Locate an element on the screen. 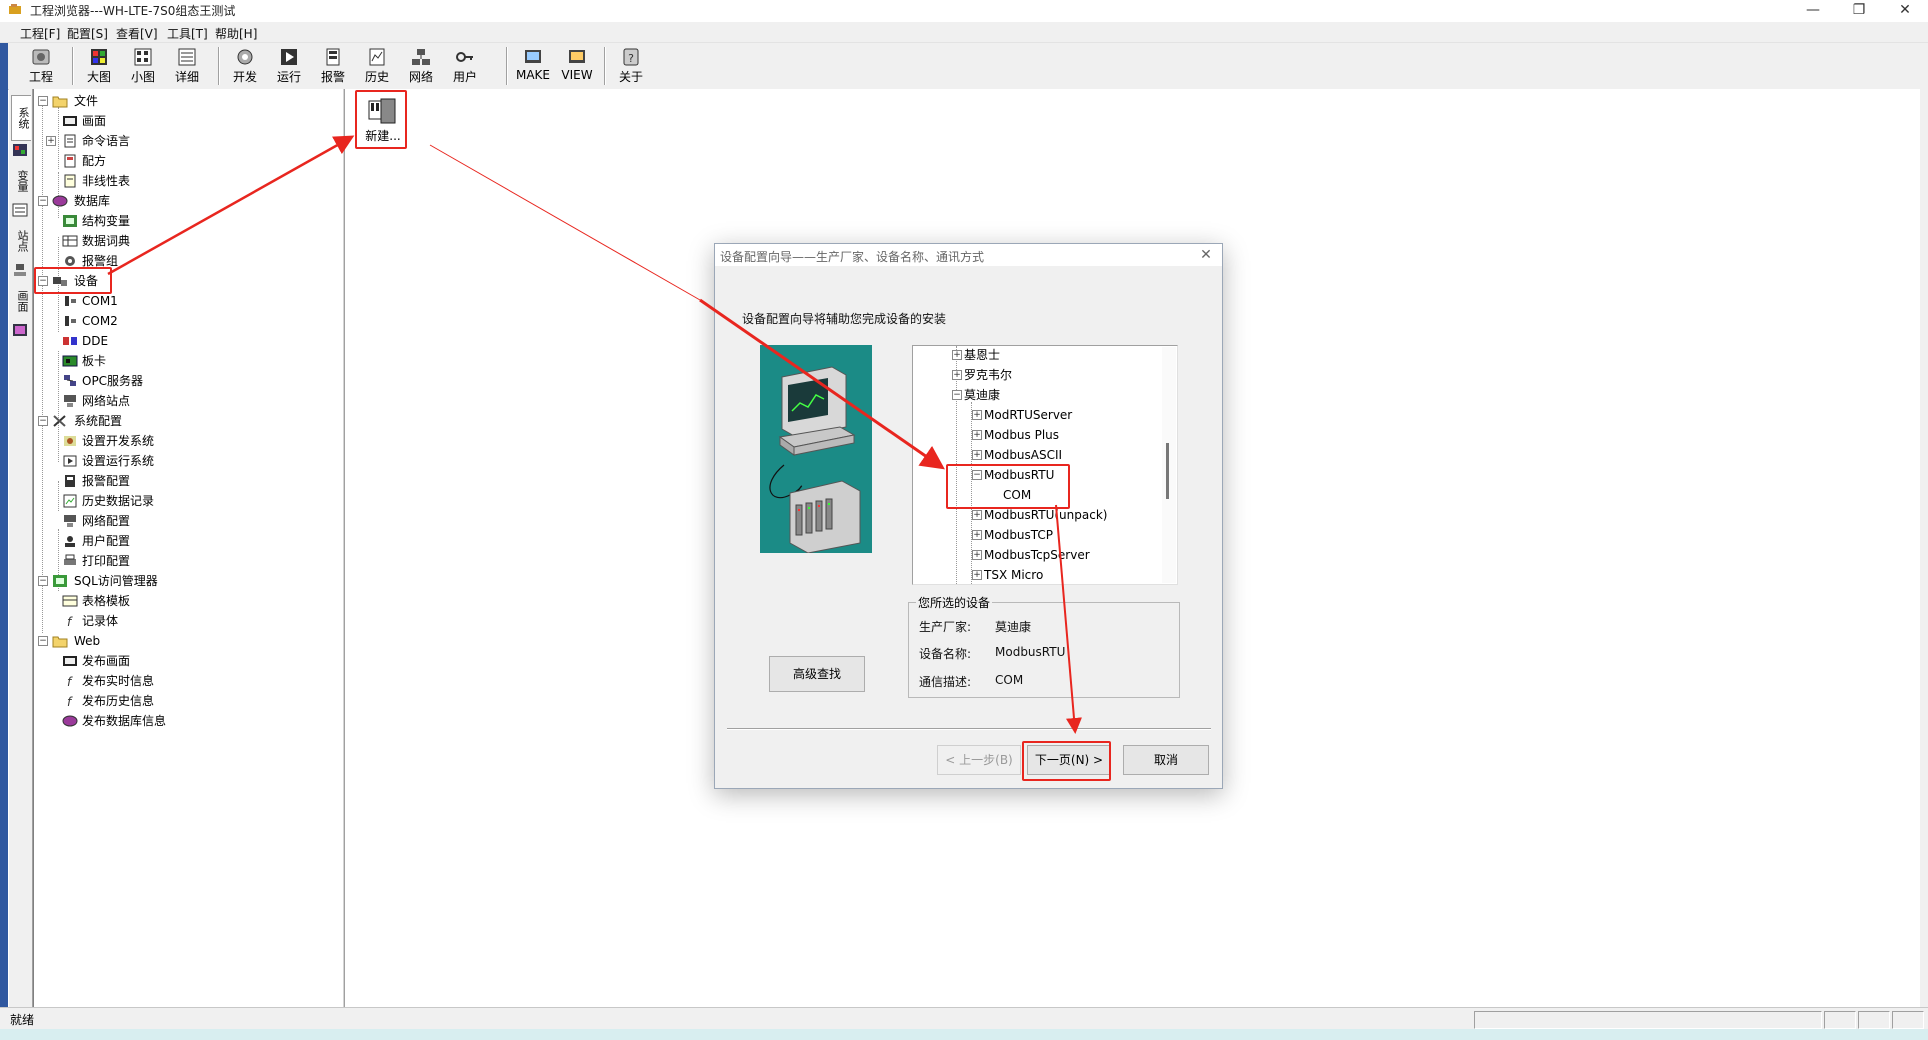  alarm-config-icon is located at coordinates (70, 481).